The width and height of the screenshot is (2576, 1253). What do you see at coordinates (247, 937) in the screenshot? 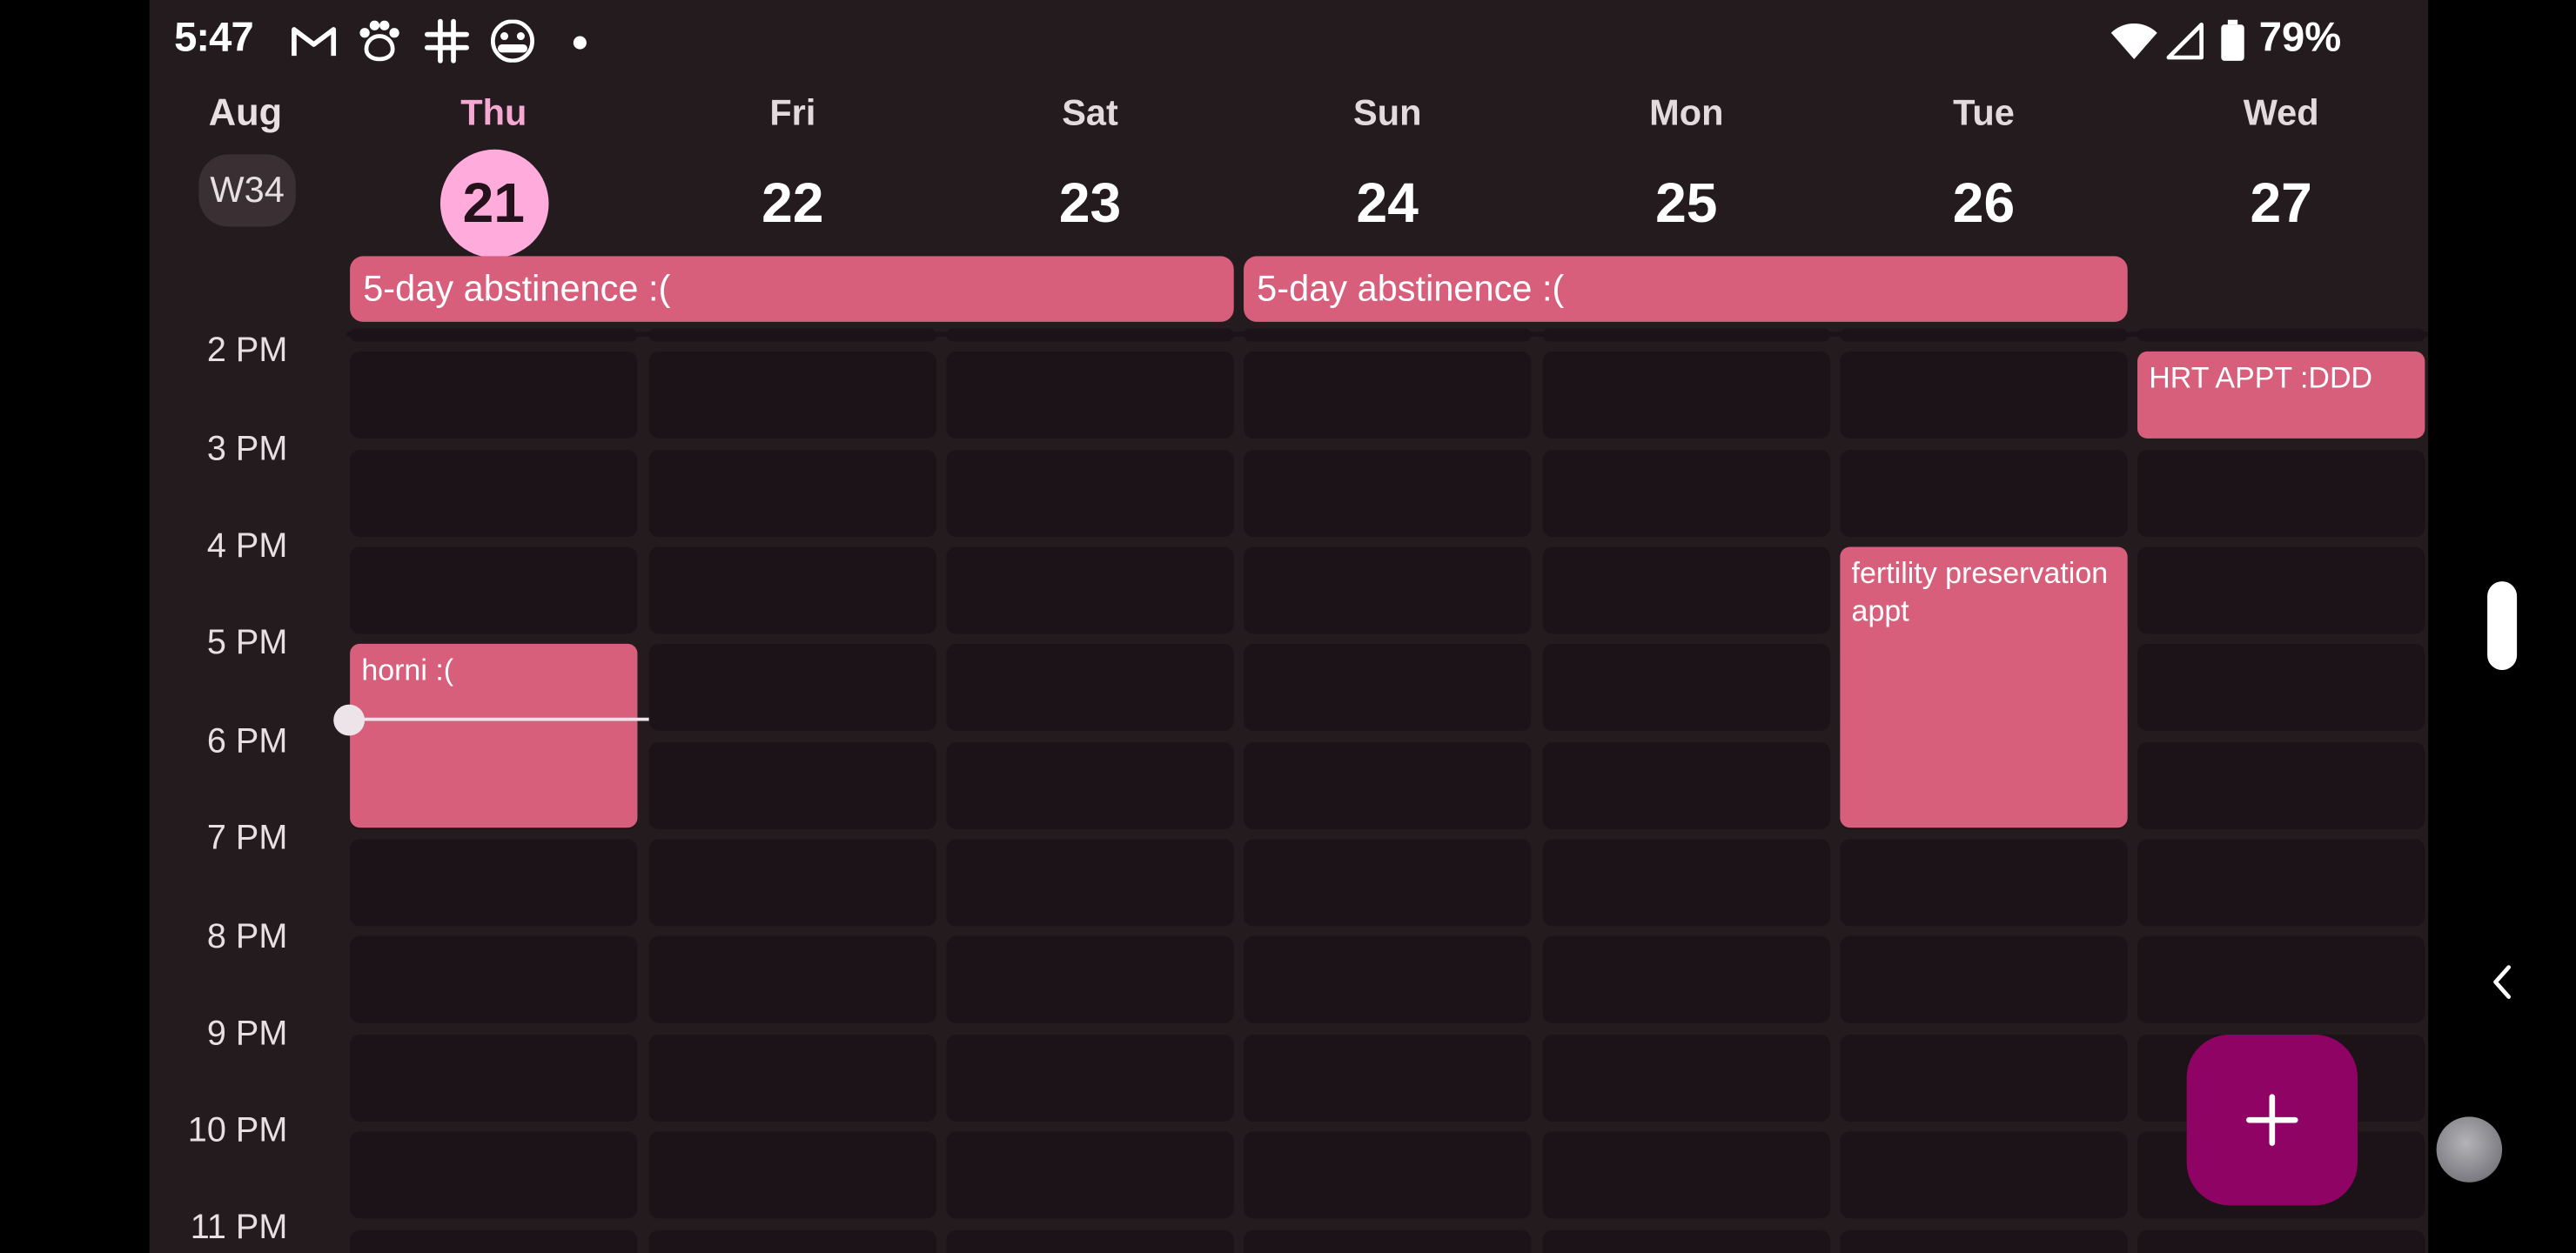
I see `hour-label: 8 PM` at bounding box center [247, 937].